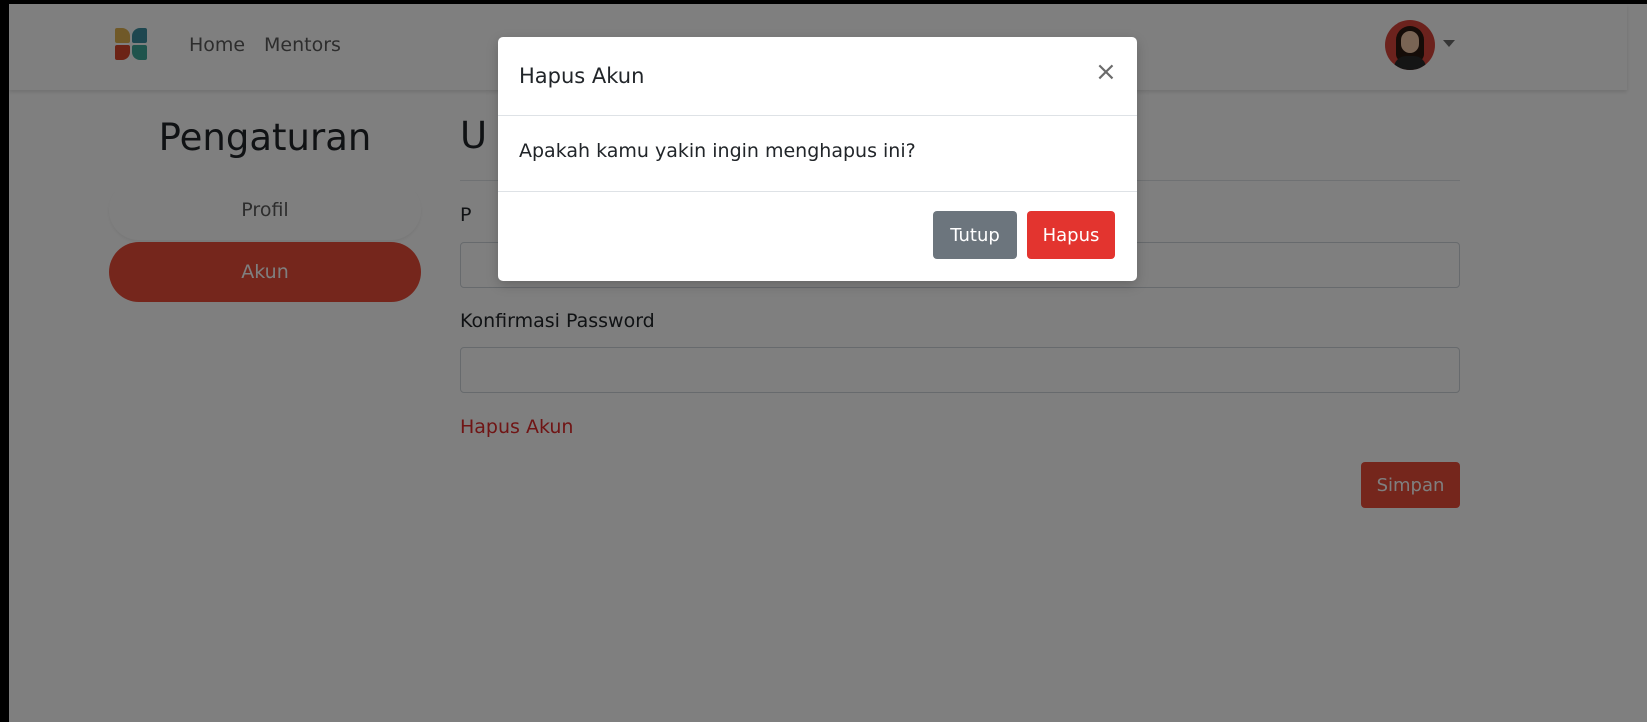 The width and height of the screenshot is (1647, 722). I want to click on close-button: Tutup, so click(975, 235).